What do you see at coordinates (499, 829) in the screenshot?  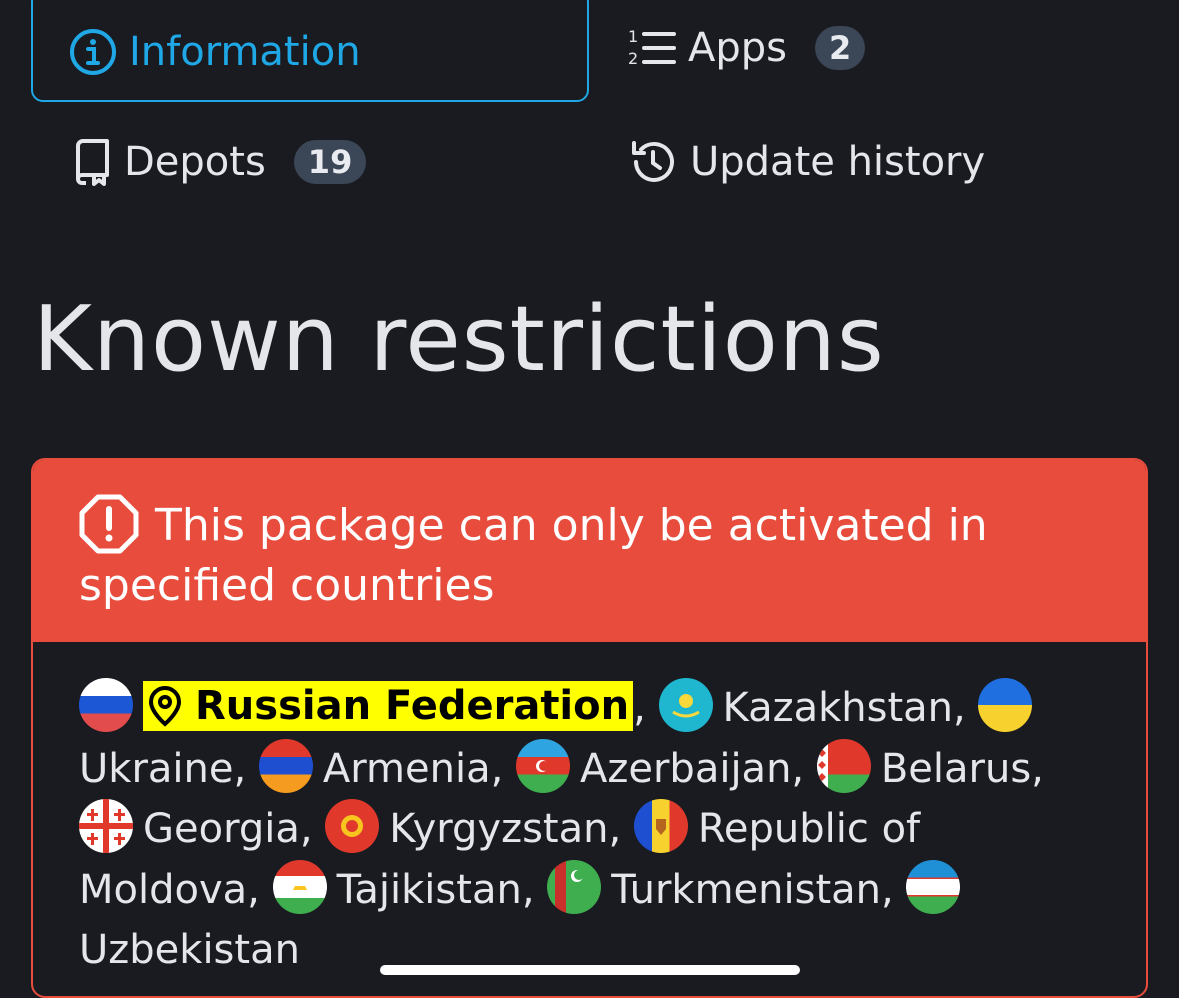 I see `country-name: Kyrgyzstan` at bounding box center [499, 829].